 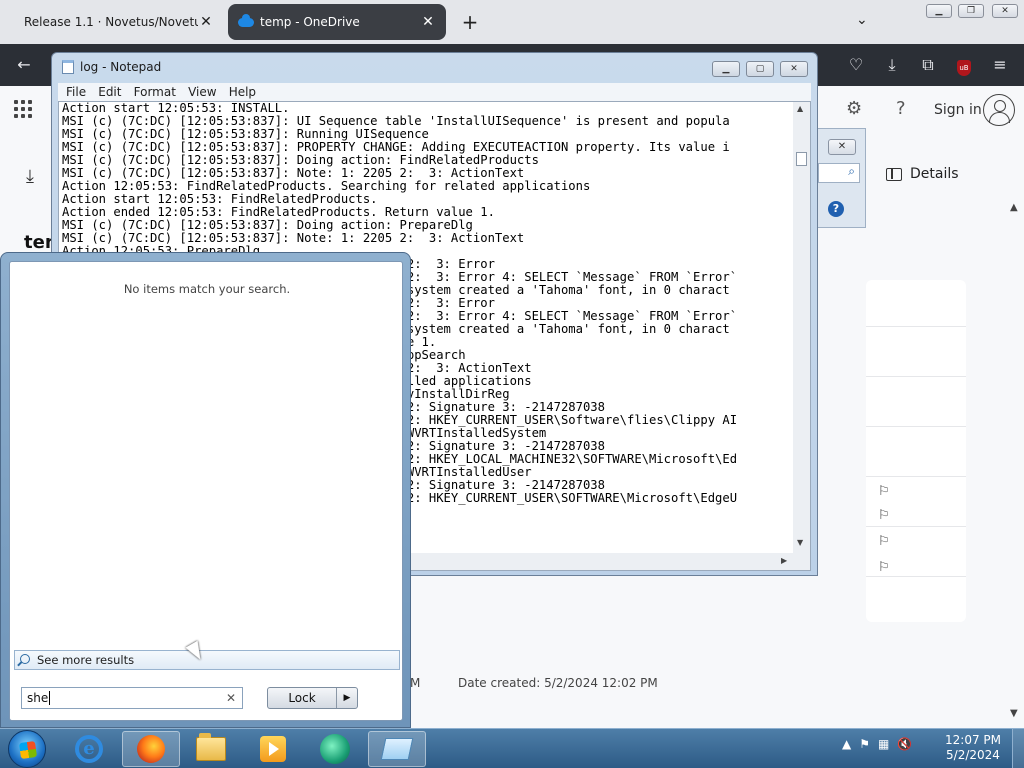 I want to click on media-player-icon, so click(x=273, y=749).